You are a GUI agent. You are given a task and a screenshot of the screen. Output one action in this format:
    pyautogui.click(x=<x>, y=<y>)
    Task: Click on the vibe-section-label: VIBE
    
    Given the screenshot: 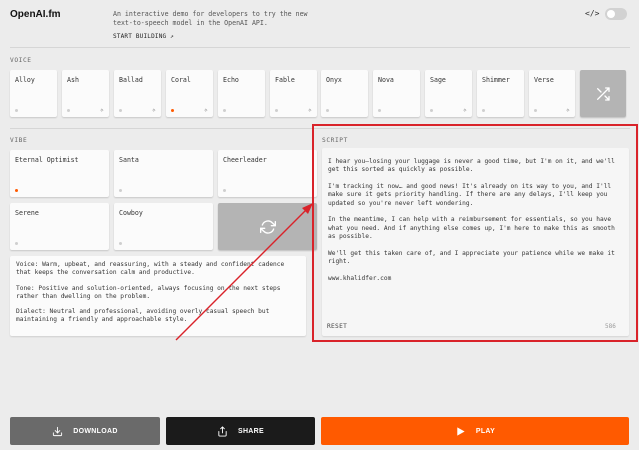 What is the action you would take?
    pyautogui.click(x=19, y=140)
    